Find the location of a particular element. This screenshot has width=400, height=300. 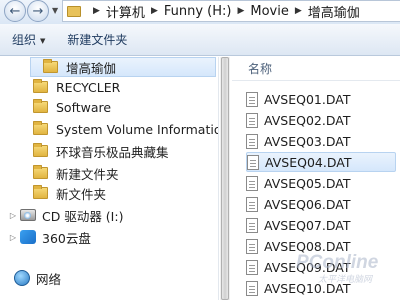

file-name: AVSEQ04.DAT is located at coordinates (308, 162).